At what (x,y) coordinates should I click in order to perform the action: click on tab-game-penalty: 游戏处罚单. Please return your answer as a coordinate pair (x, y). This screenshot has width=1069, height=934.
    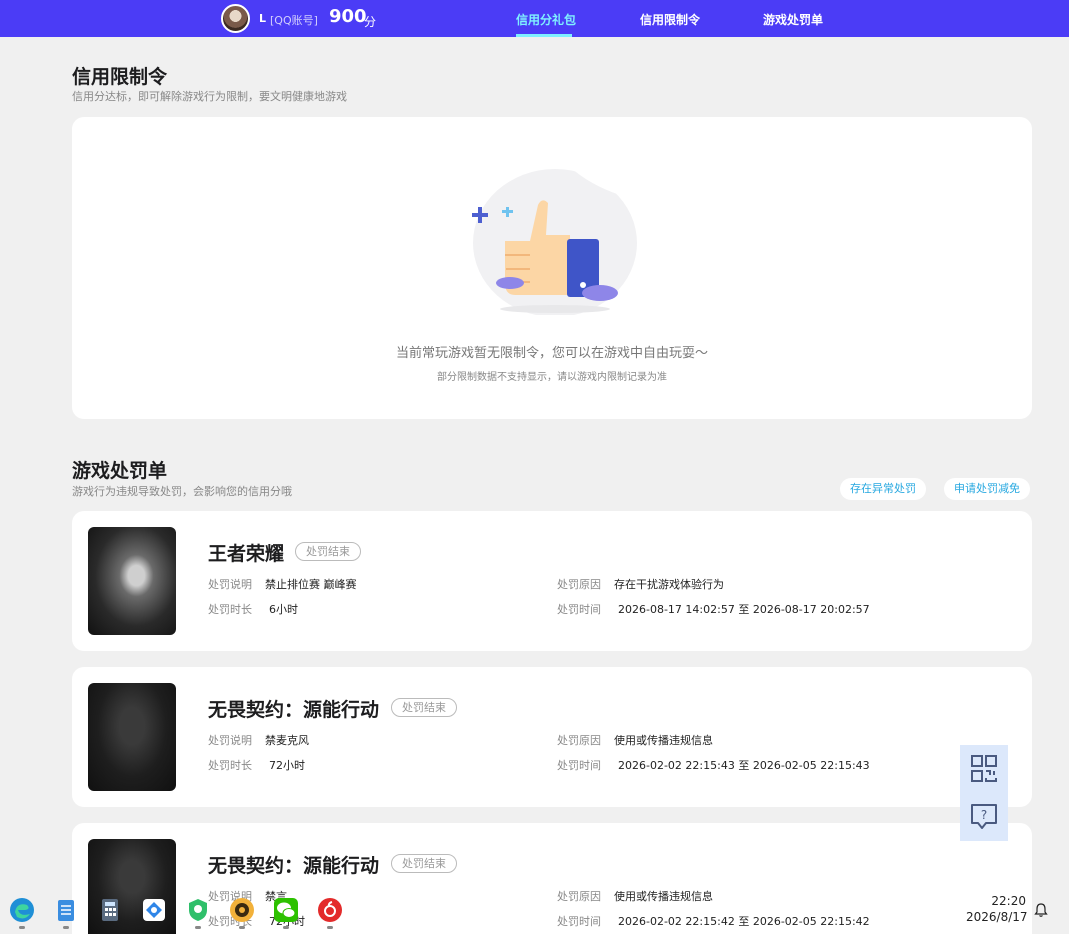
    Looking at the image, I should click on (793, 19).